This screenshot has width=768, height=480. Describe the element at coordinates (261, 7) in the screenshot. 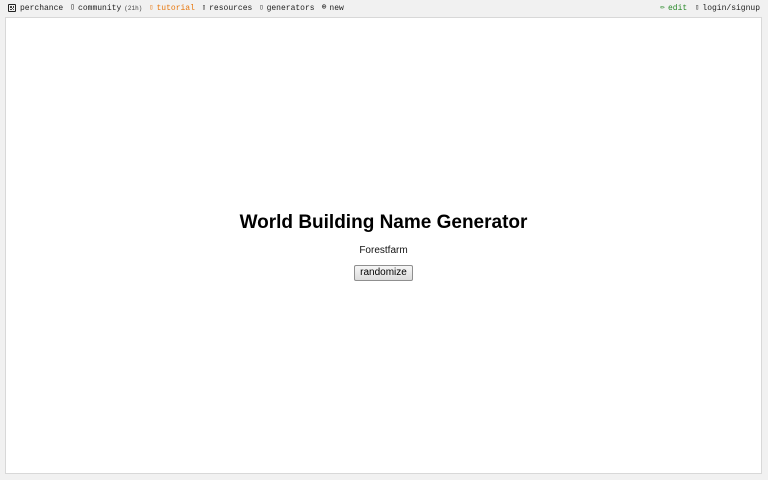

I see `list-icon: ▯` at that location.